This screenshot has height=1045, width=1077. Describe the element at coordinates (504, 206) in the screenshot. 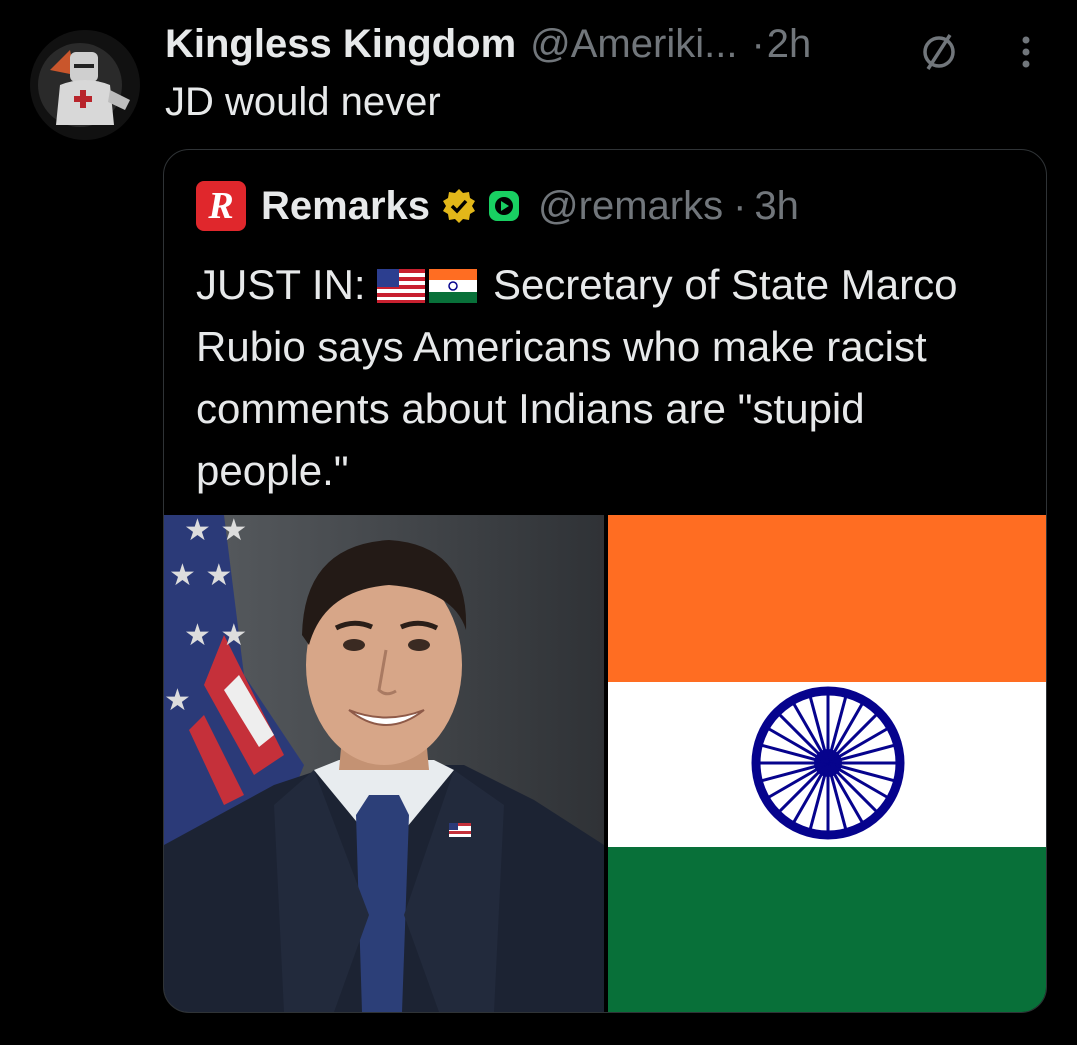

I see `affiliate-badge-icon` at that location.